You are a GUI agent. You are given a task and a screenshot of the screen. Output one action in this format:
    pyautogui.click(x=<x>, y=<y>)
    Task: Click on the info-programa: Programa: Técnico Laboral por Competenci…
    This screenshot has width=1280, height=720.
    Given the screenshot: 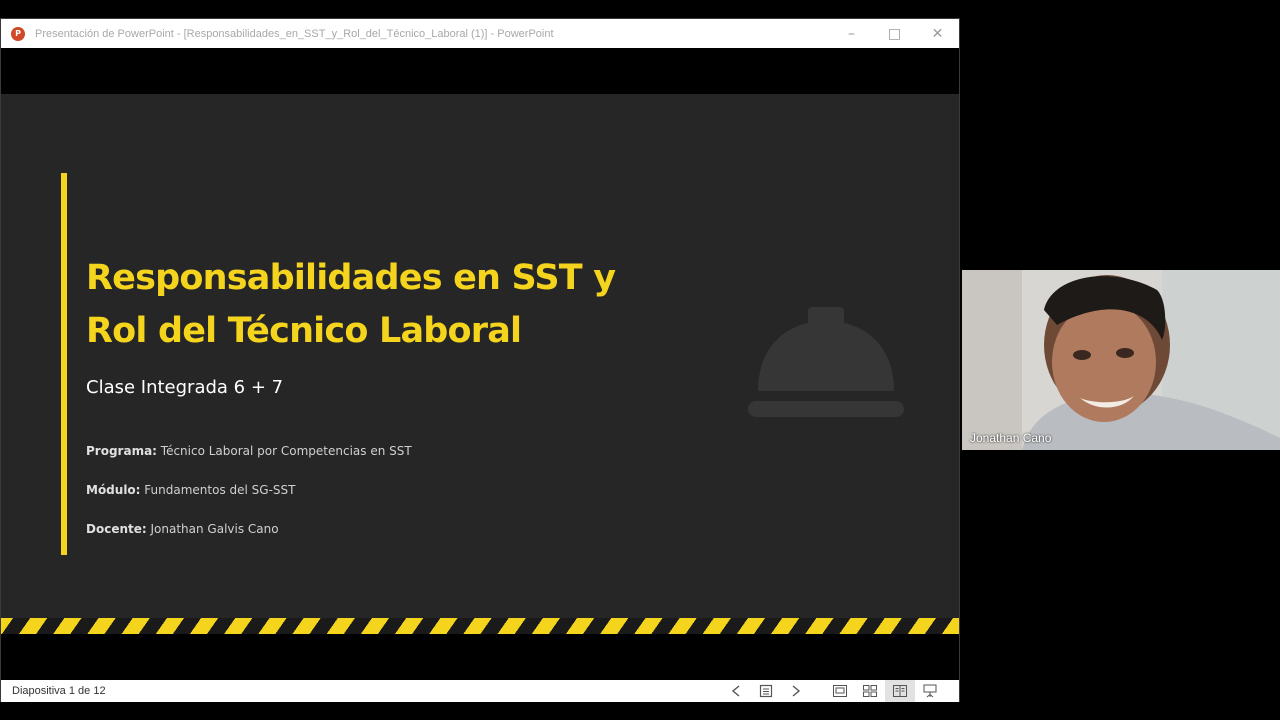 What is the action you would take?
    pyautogui.click(x=249, y=451)
    